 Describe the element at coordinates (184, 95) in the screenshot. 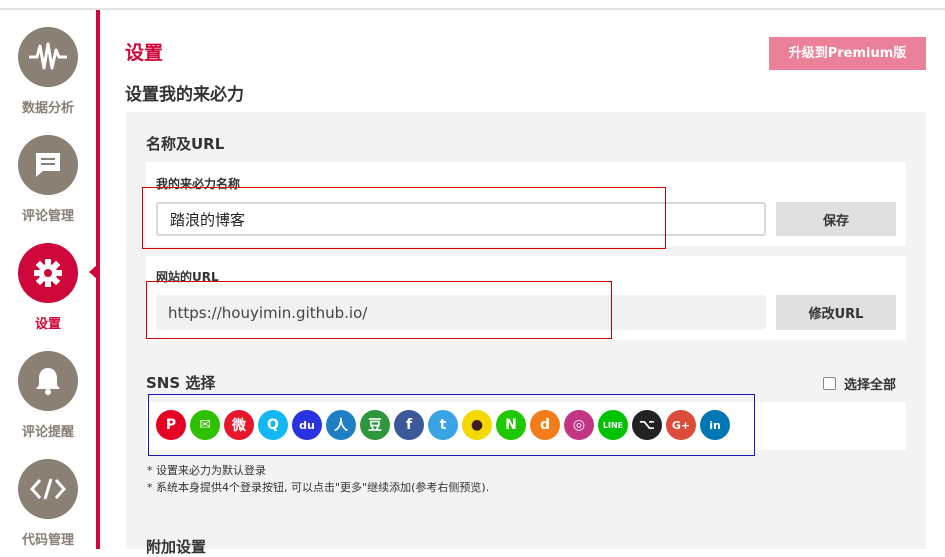

I see `page-subtitle: 设置我的来必力` at that location.